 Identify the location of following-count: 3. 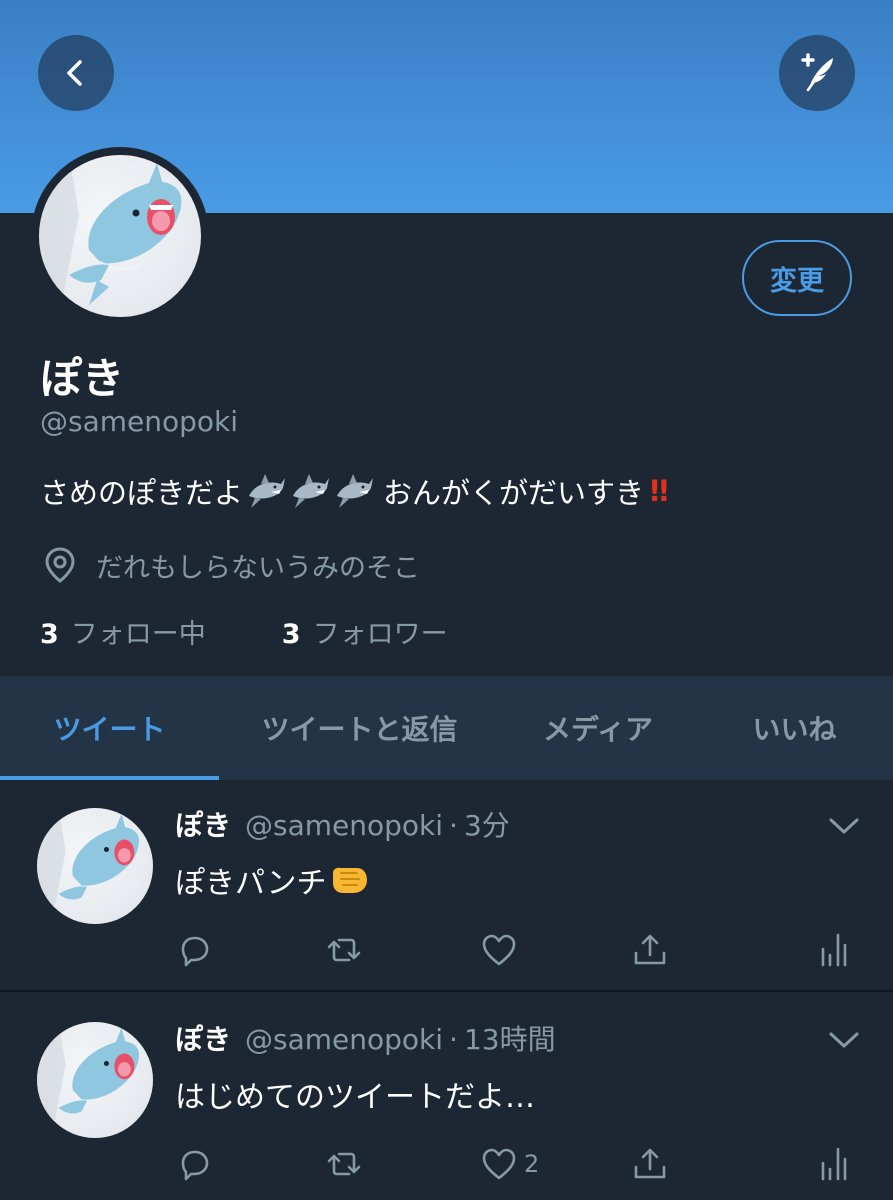
(49, 634).